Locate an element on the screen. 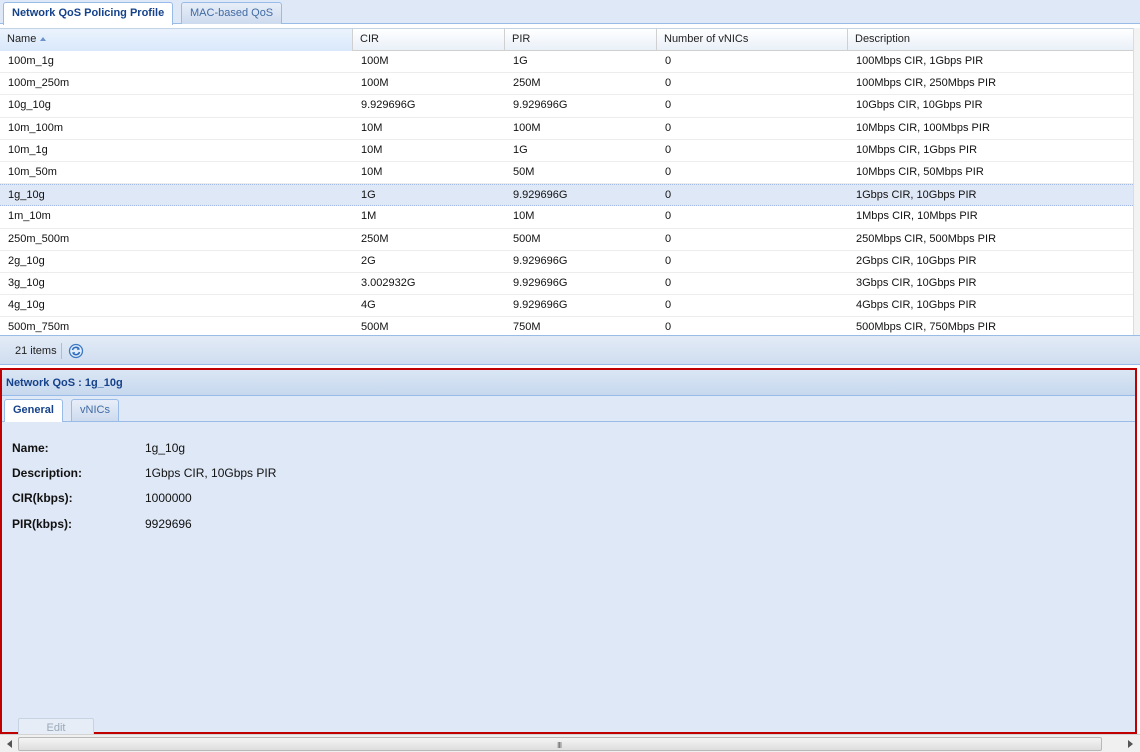 The image size is (1140, 752). tab-network-qos-policing-profile: Network QoS Policing Profile is located at coordinates (88, 13).